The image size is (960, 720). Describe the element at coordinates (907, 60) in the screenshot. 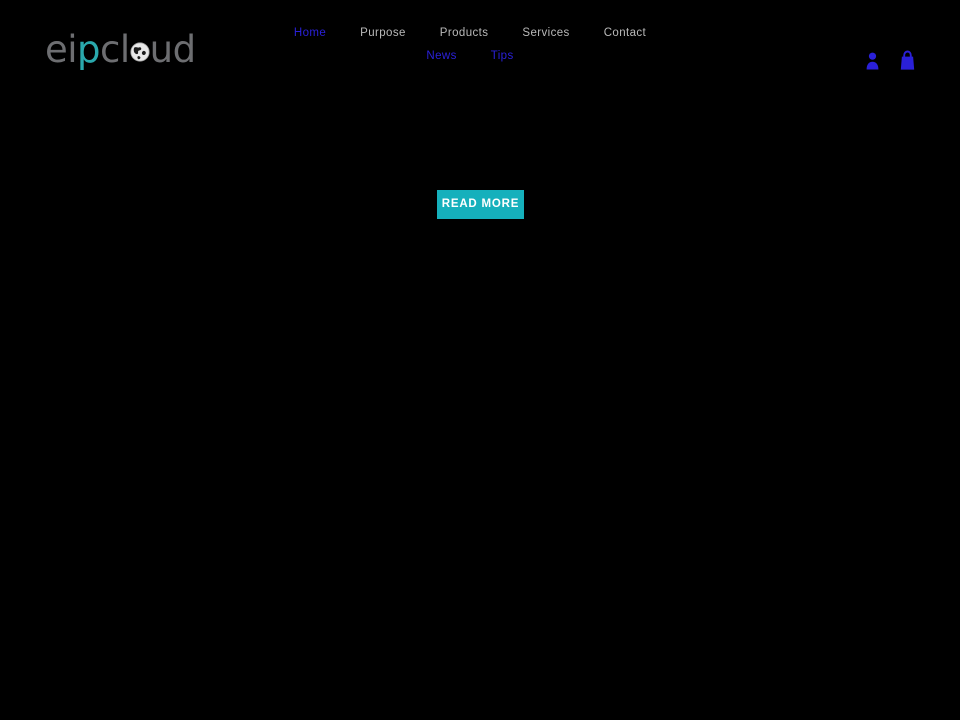

I see `shopping-bag-icon` at that location.